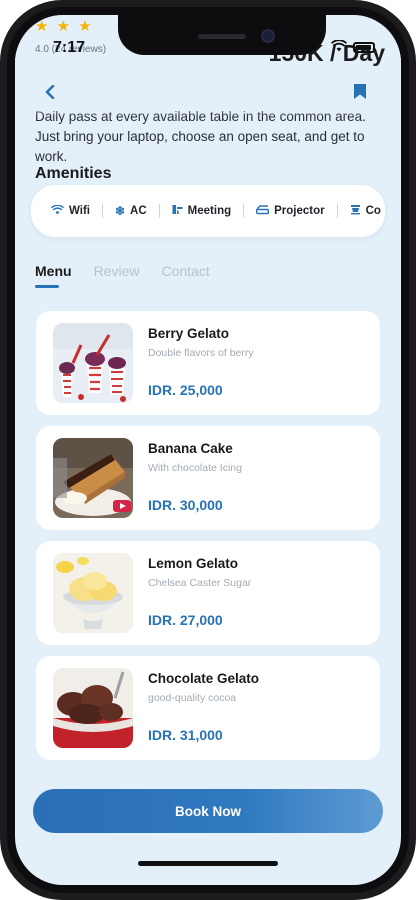 The width and height of the screenshot is (416, 900). What do you see at coordinates (339, 47) in the screenshot?
I see `wifi-status-icon` at bounding box center [339, 47].